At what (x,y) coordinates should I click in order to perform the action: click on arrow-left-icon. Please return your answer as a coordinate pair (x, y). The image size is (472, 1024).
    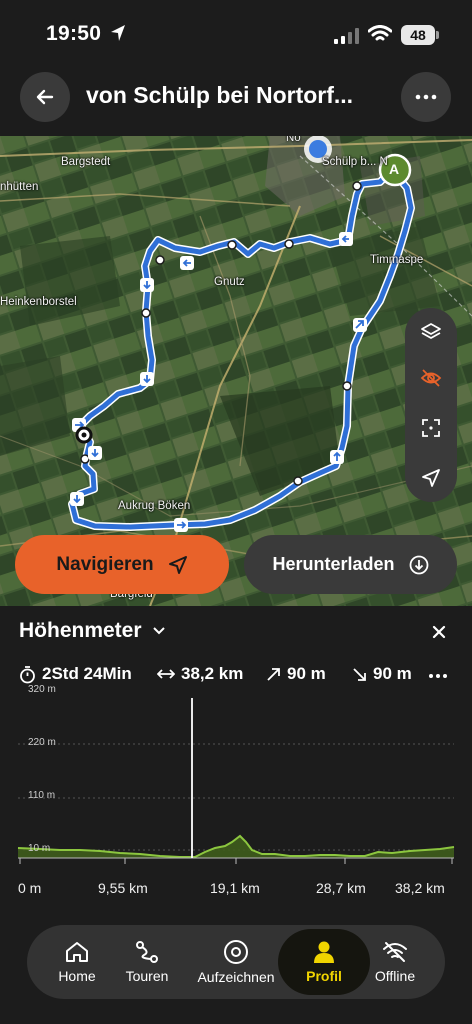
    Looking at the image, I should click on (45, 97).